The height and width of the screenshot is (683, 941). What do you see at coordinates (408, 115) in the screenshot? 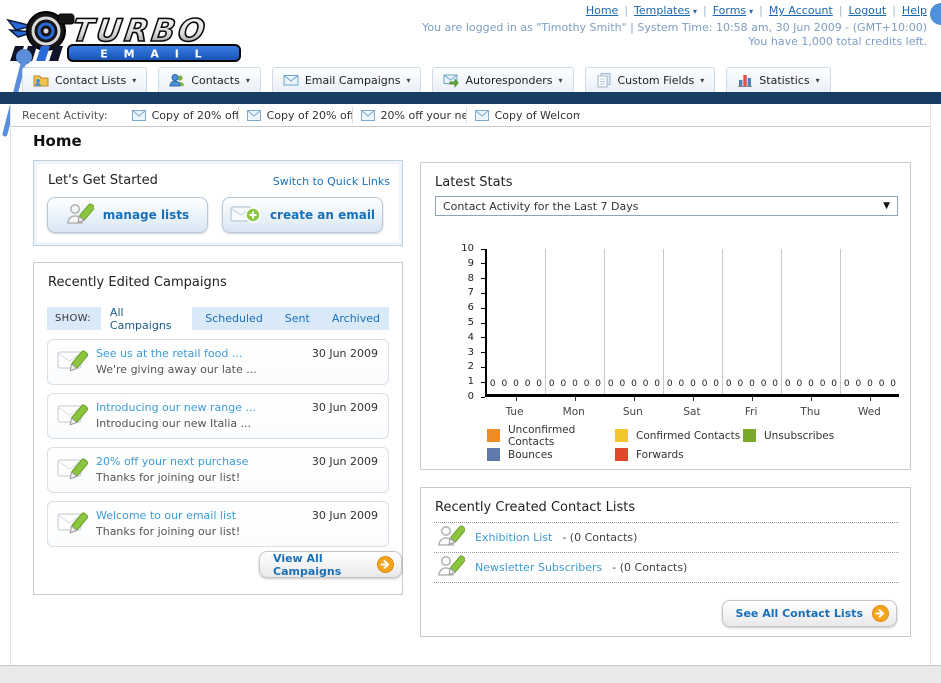
I see `recent-activity-item: 20% off your next` at bounding box center [408, 115].